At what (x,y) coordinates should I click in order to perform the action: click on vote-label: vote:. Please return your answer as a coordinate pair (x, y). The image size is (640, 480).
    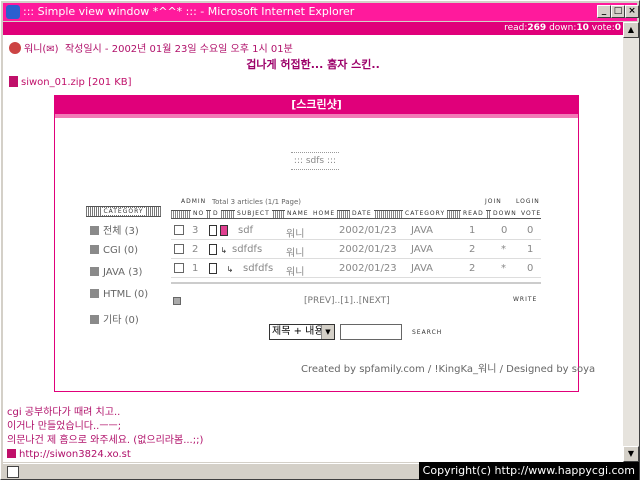
    Looking at the image, I should click on (603, 28).